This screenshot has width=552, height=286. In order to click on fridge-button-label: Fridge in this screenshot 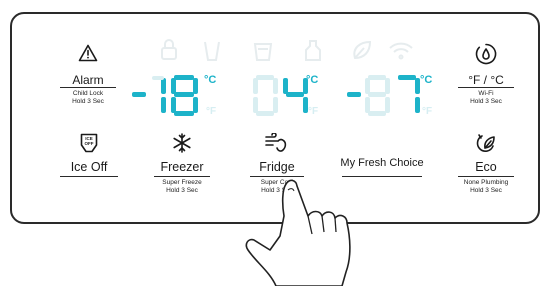, I will do `click(277, 167)`.